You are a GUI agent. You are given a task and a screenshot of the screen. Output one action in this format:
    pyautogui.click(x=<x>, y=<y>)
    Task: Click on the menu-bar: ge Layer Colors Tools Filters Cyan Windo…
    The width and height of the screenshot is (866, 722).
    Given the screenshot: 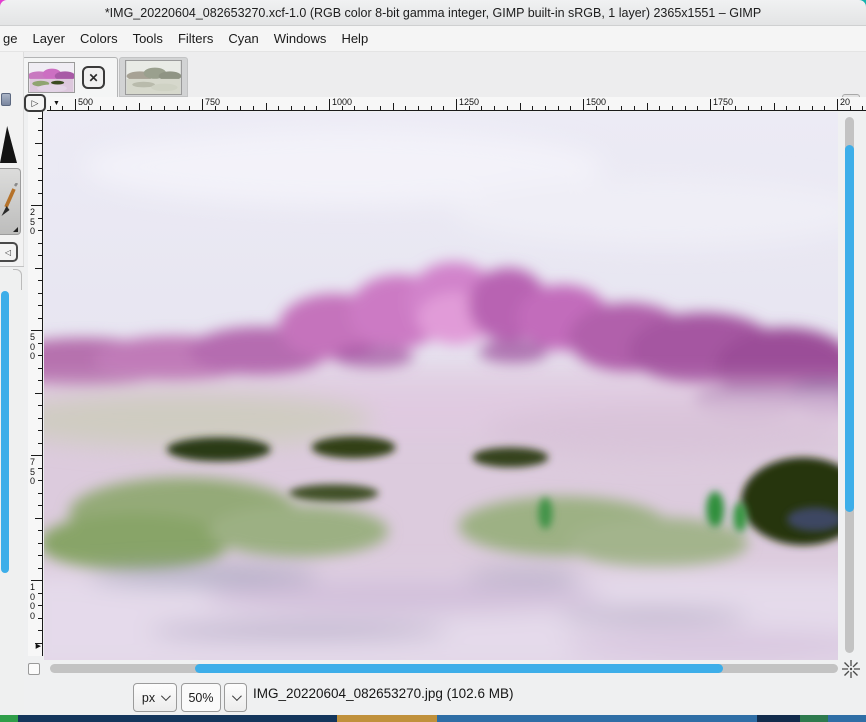 What is the action you would take?
    pyautogui.click(x=433, y=39)
    